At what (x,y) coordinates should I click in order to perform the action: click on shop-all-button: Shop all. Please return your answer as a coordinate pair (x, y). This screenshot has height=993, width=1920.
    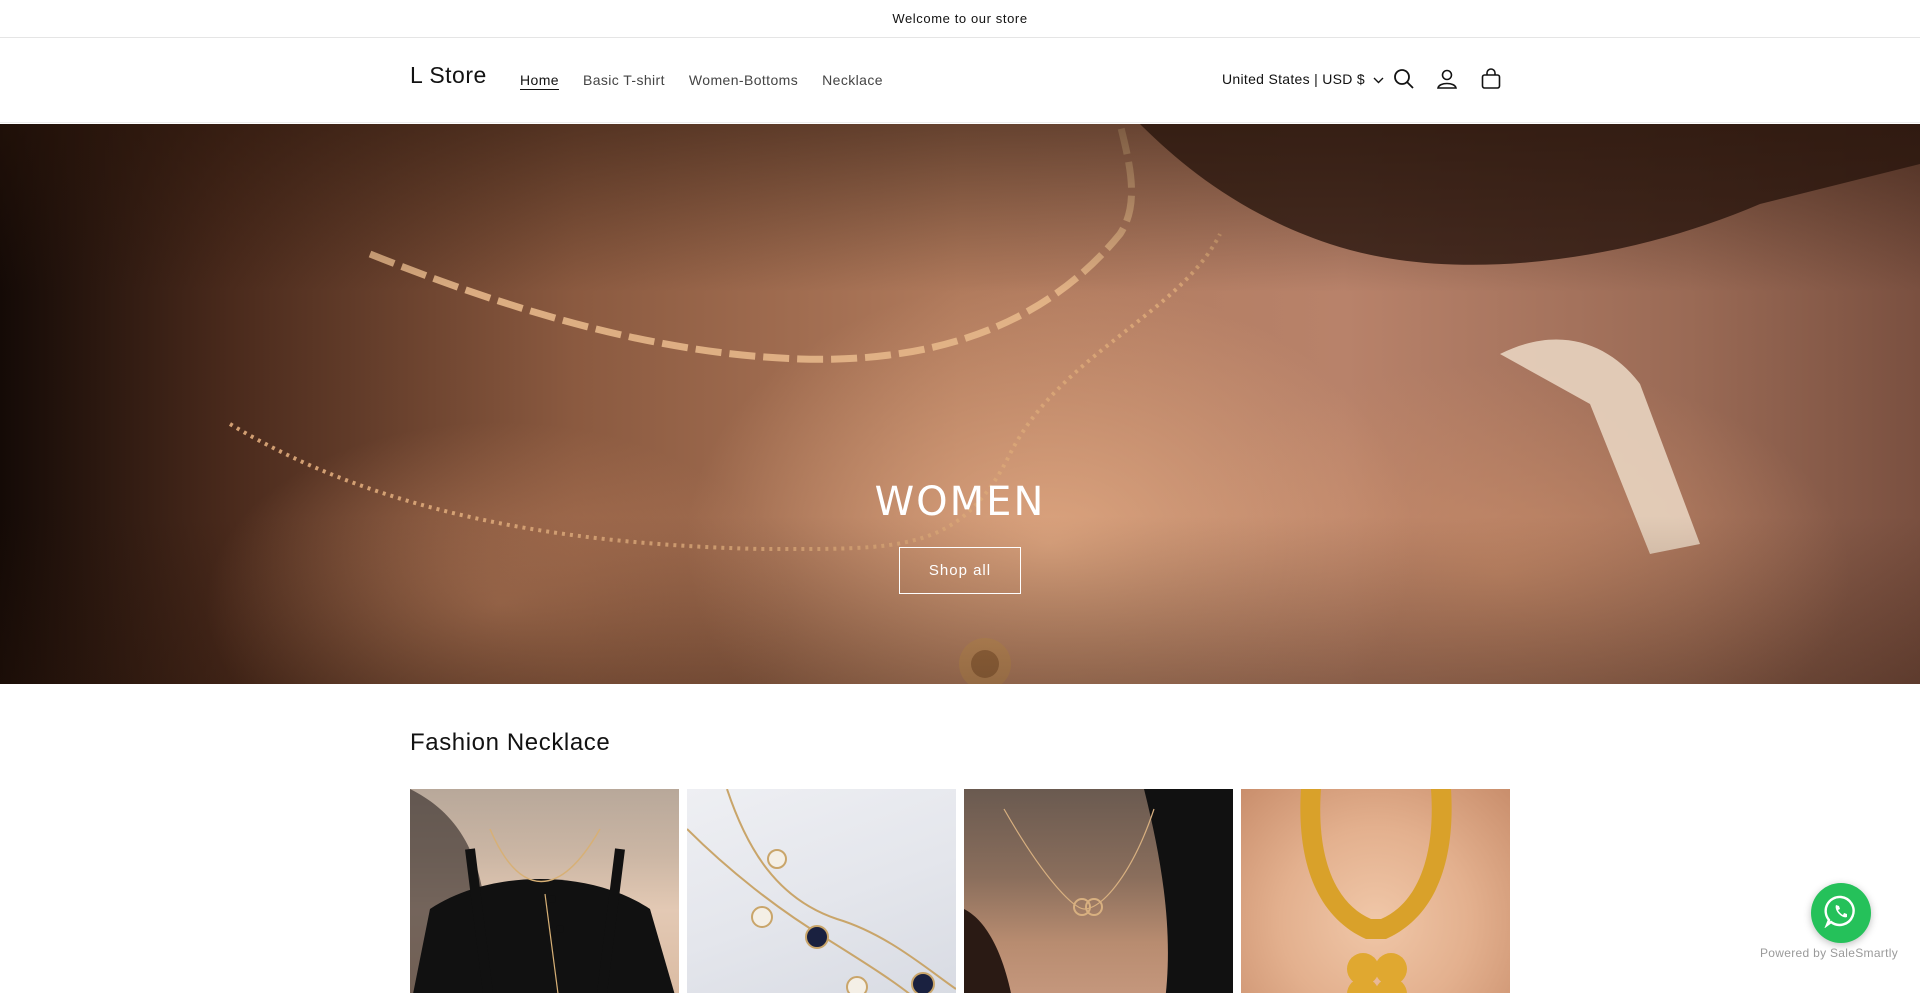
    Looking at the image, I should click on (960, 570).